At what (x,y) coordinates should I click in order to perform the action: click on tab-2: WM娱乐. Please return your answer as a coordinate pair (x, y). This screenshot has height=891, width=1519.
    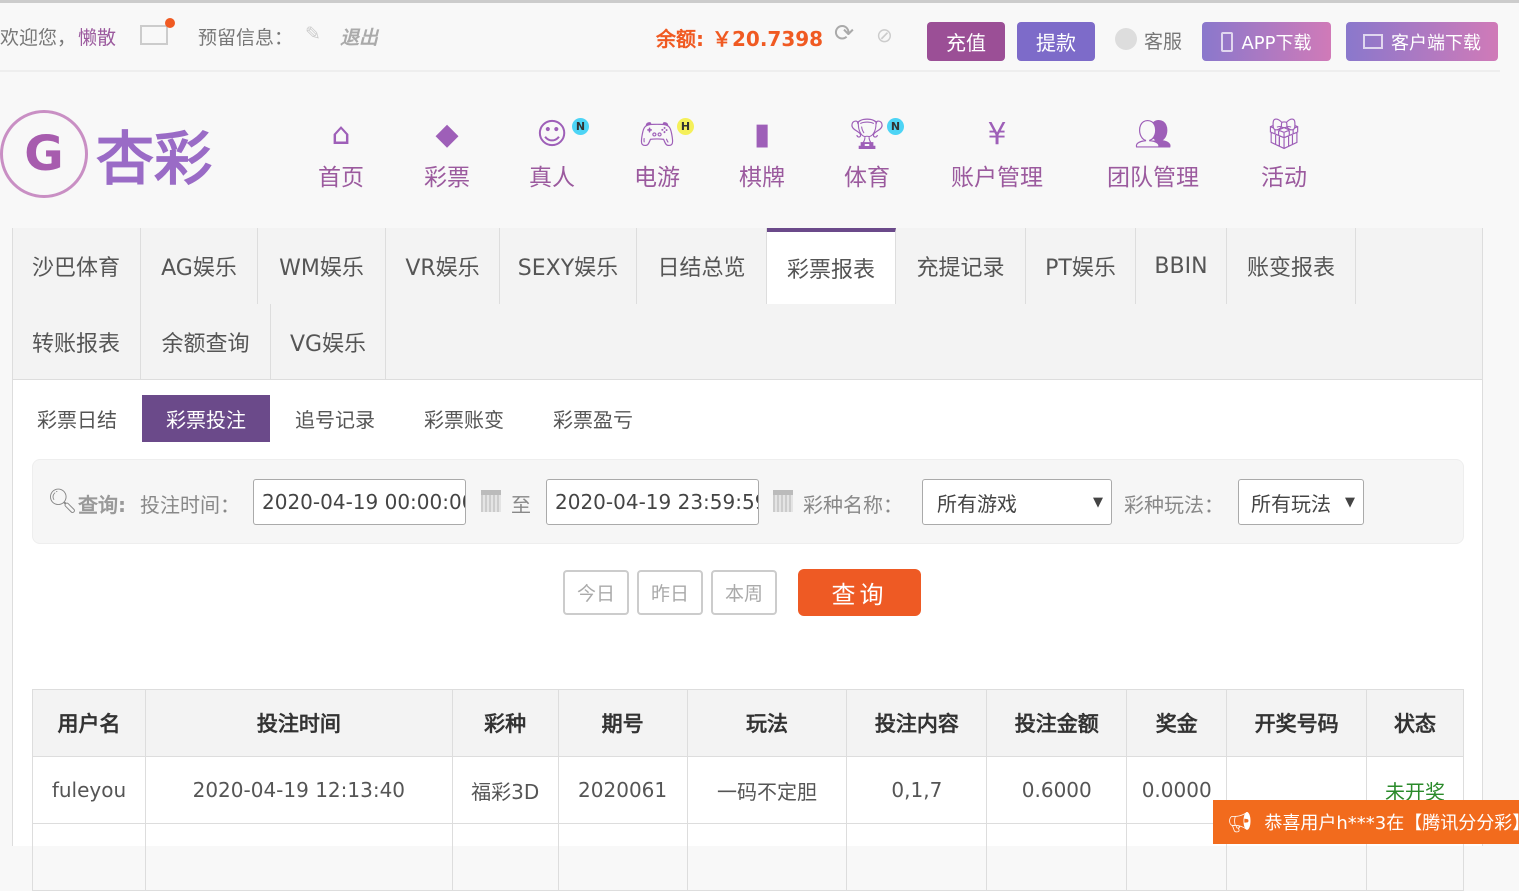
    Looking at the image, I should click on (322, 266).